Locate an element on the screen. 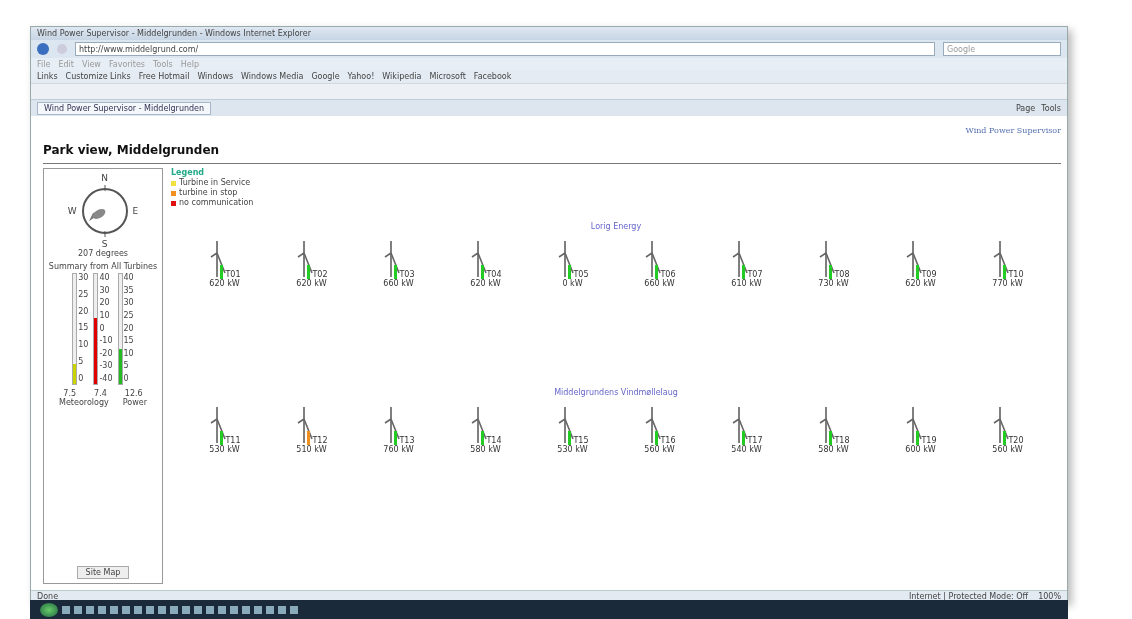 Image resolution: width=1132 pixels, height=619 pixels. gauge-reading: 7.4 is located at coordinates (100, 393).